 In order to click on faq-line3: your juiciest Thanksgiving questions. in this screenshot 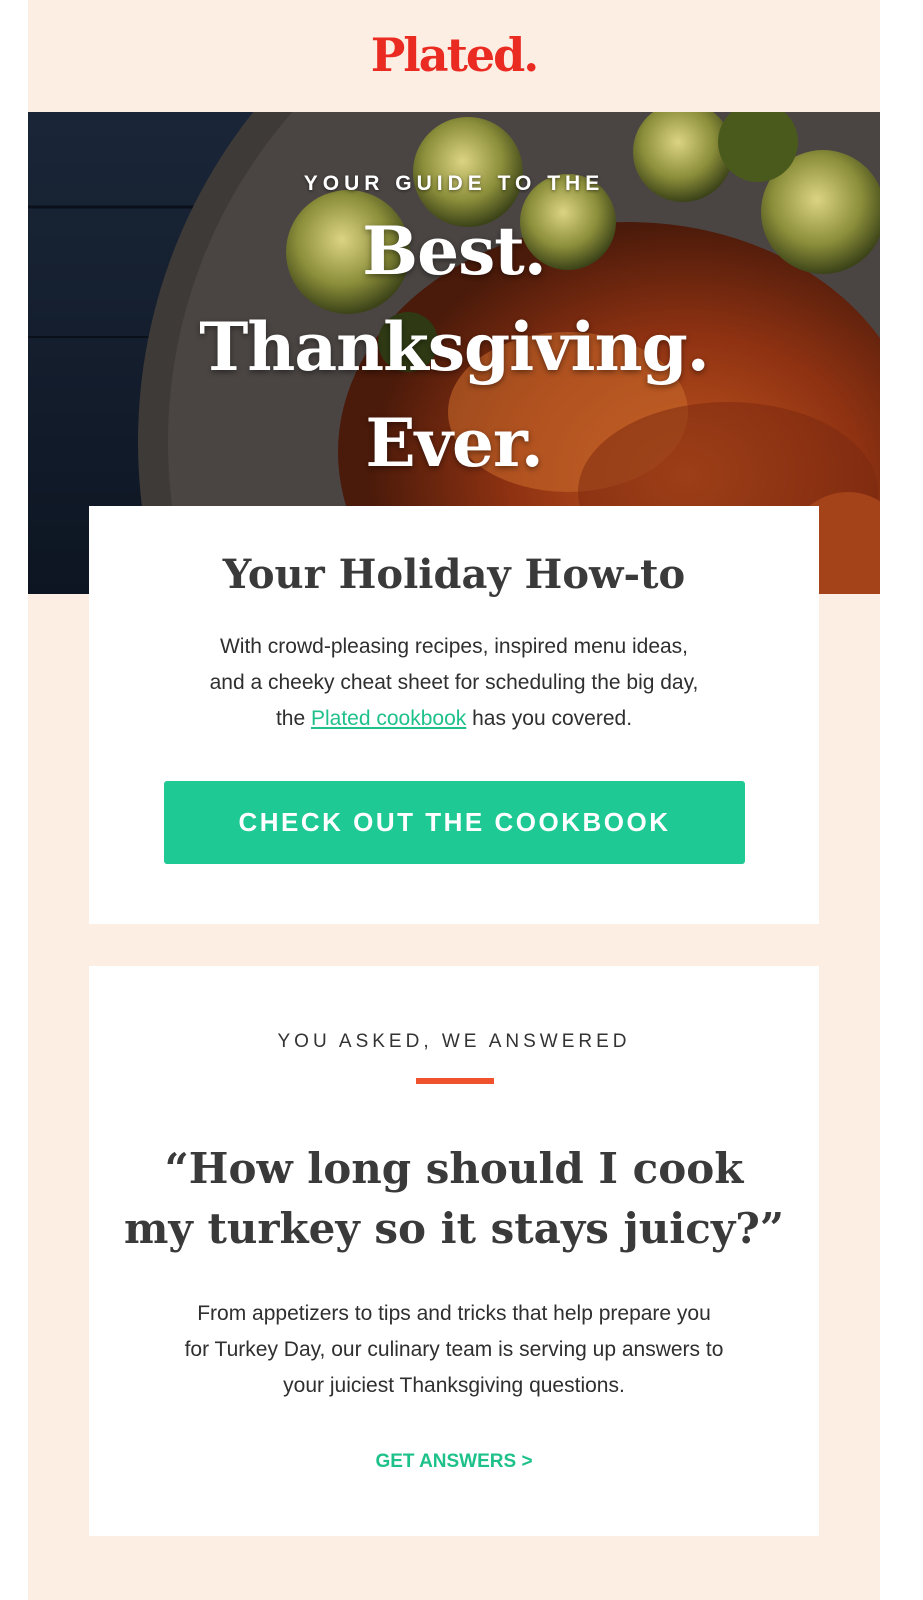, I will do `click(454, 1385)`.